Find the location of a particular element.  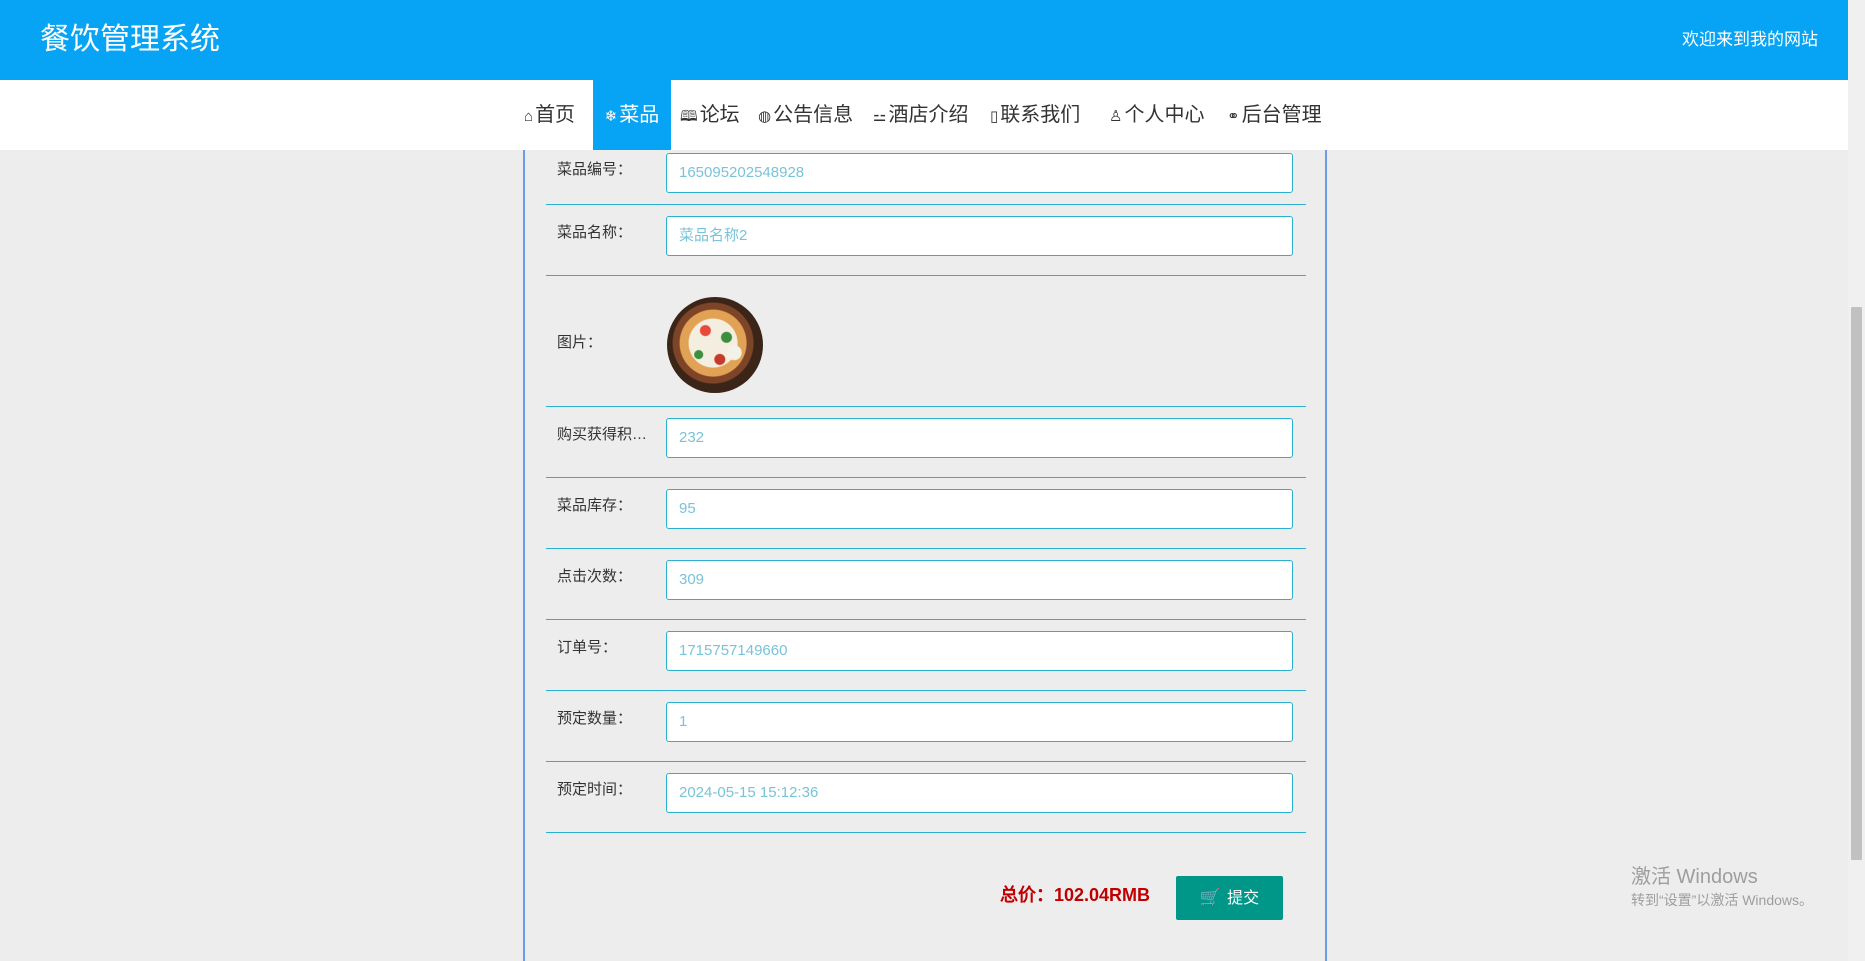

nav-dishes: ❄ 菜品 is located at coordinates (632, 115).